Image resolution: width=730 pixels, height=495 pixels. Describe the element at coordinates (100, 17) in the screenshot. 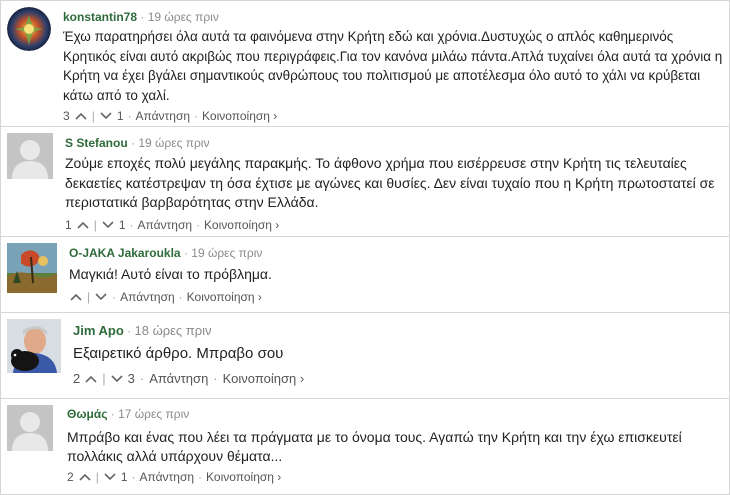

I see `comment-author: konstantin78` at that location.